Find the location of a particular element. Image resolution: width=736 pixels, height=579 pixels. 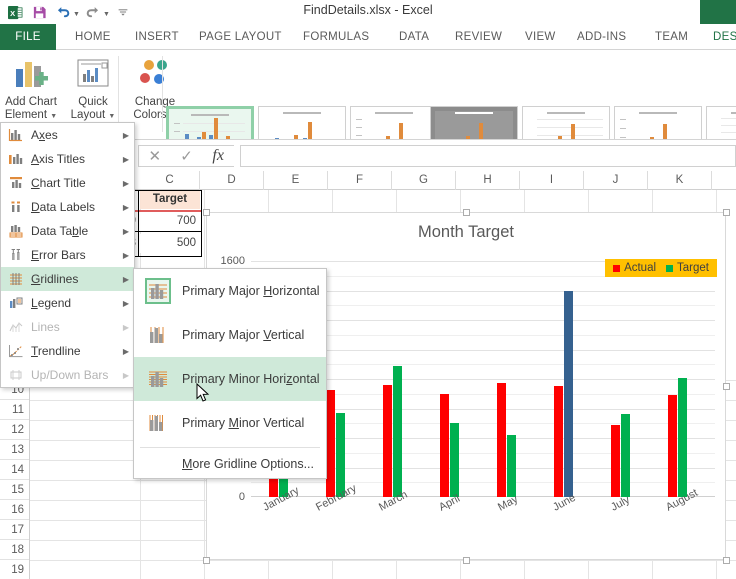

chart-title: Month Target is located at coordinates (466, 232).